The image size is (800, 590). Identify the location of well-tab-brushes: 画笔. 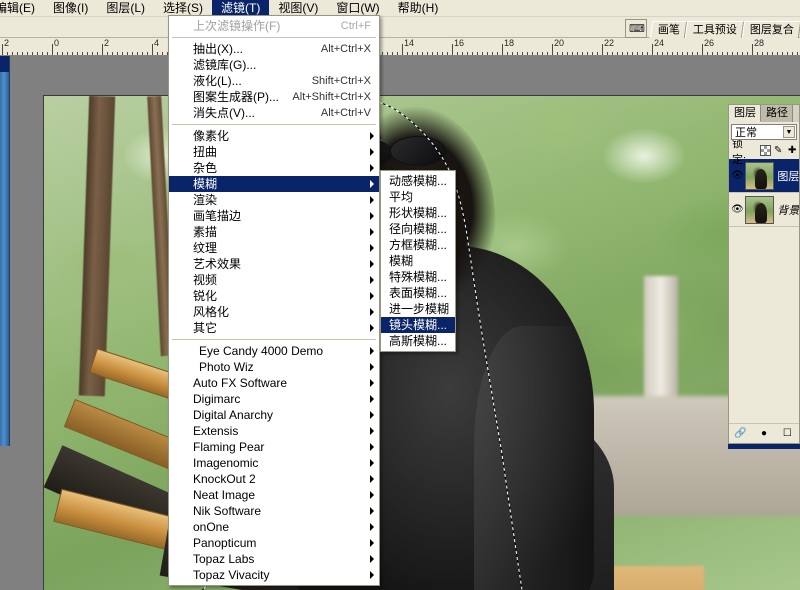
(668, 29).